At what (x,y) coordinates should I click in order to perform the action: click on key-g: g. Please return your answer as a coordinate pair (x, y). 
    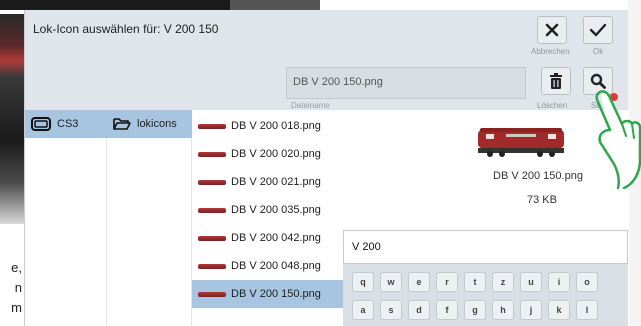
    Looking at the image, I should click on (475, 310).